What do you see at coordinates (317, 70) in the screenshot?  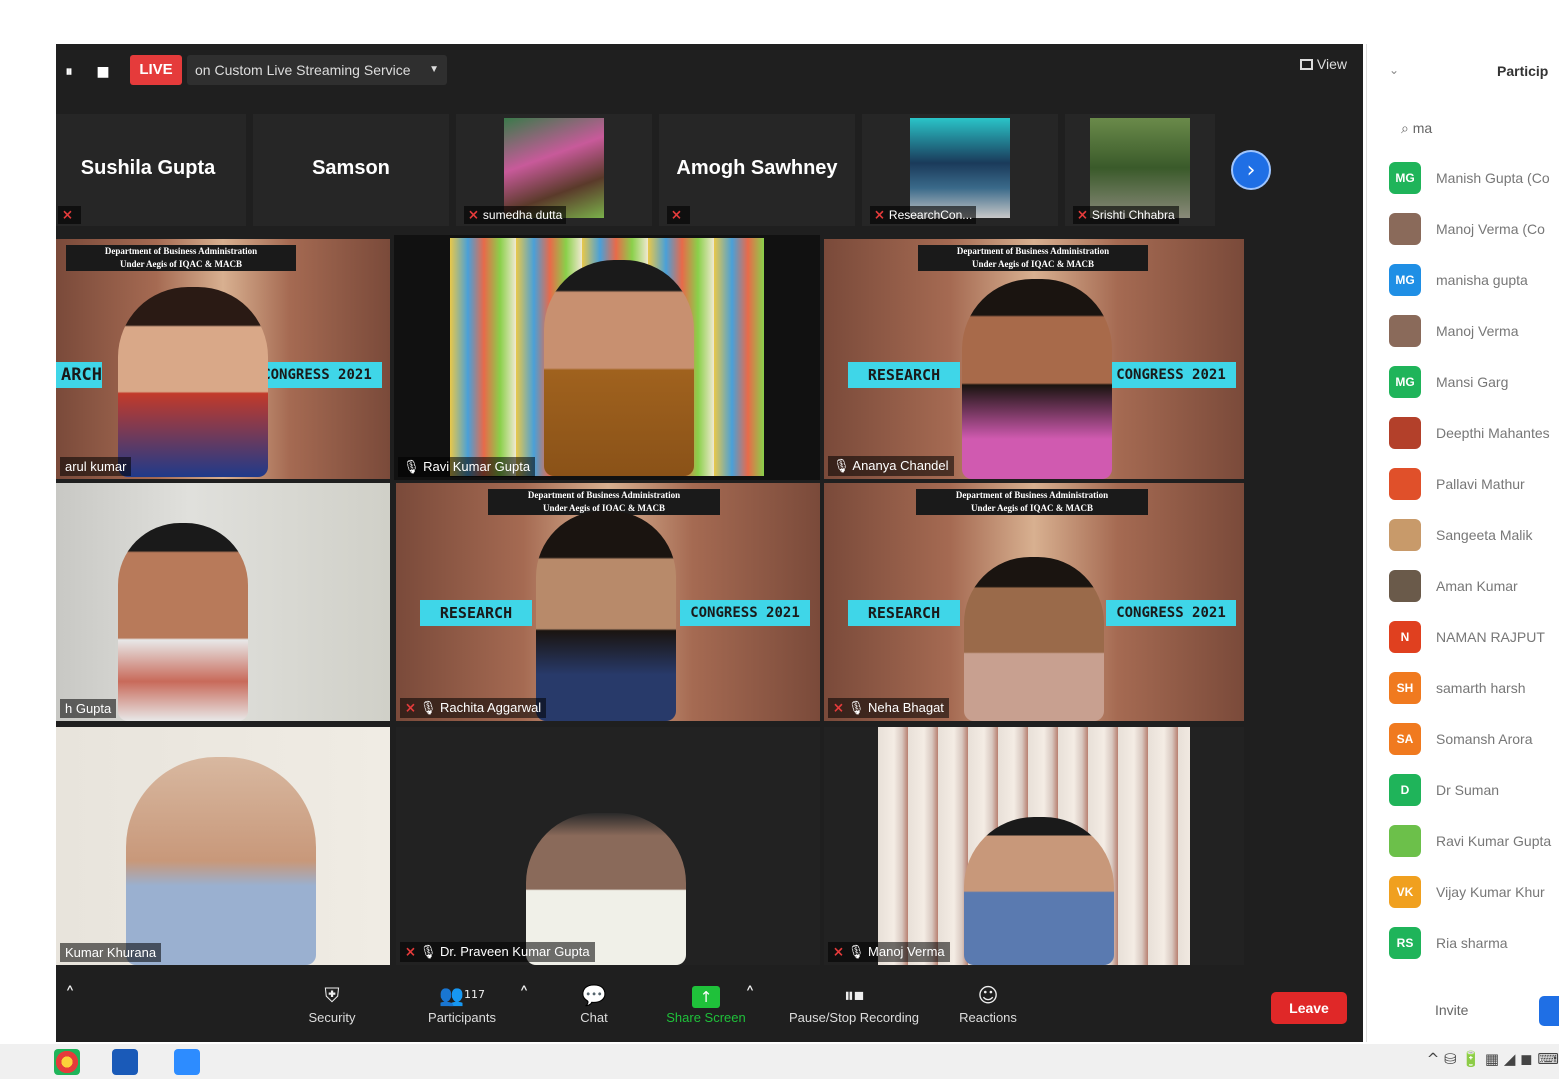 I see `stream-target-dropdown: on Custom Live Streaming Service ▼` at bounding box center [317, 70].